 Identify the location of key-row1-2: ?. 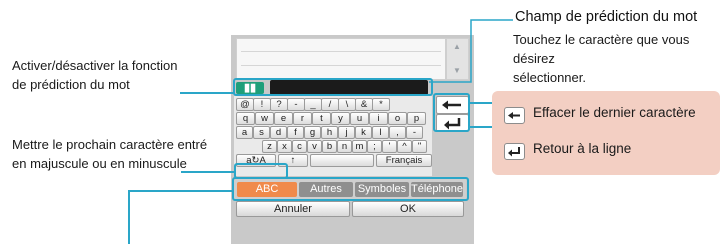
(279, 104).